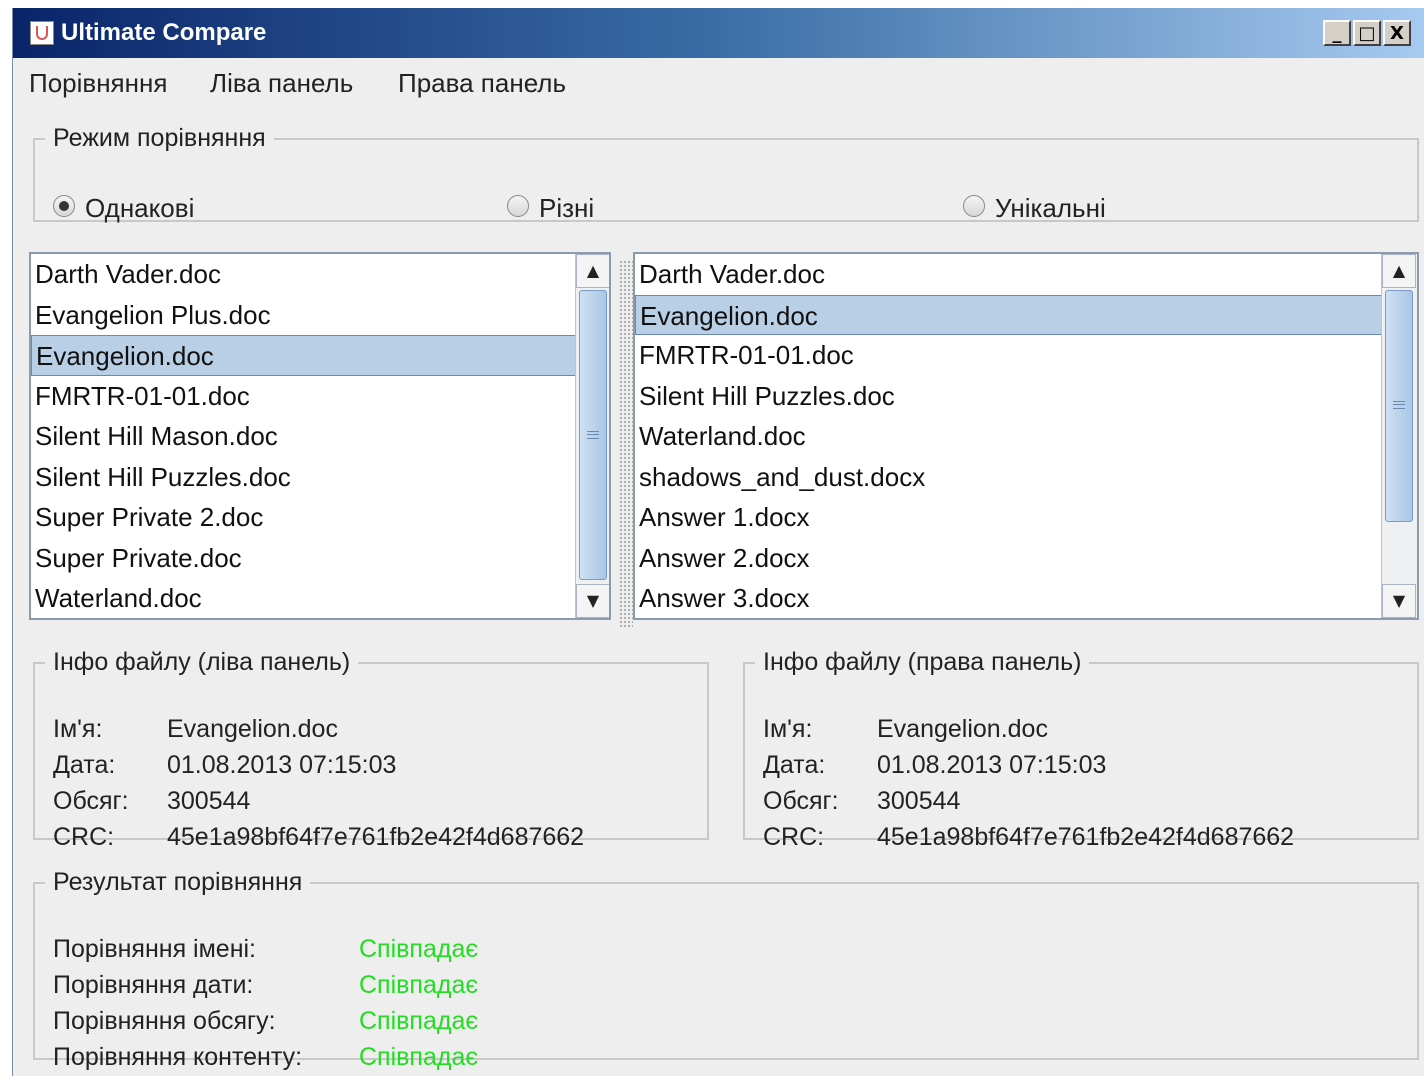 The width and height of the screenshot is (1424, 1077). I want to click on compare-mode-legend: Режим порівняння, so click(159, 138).